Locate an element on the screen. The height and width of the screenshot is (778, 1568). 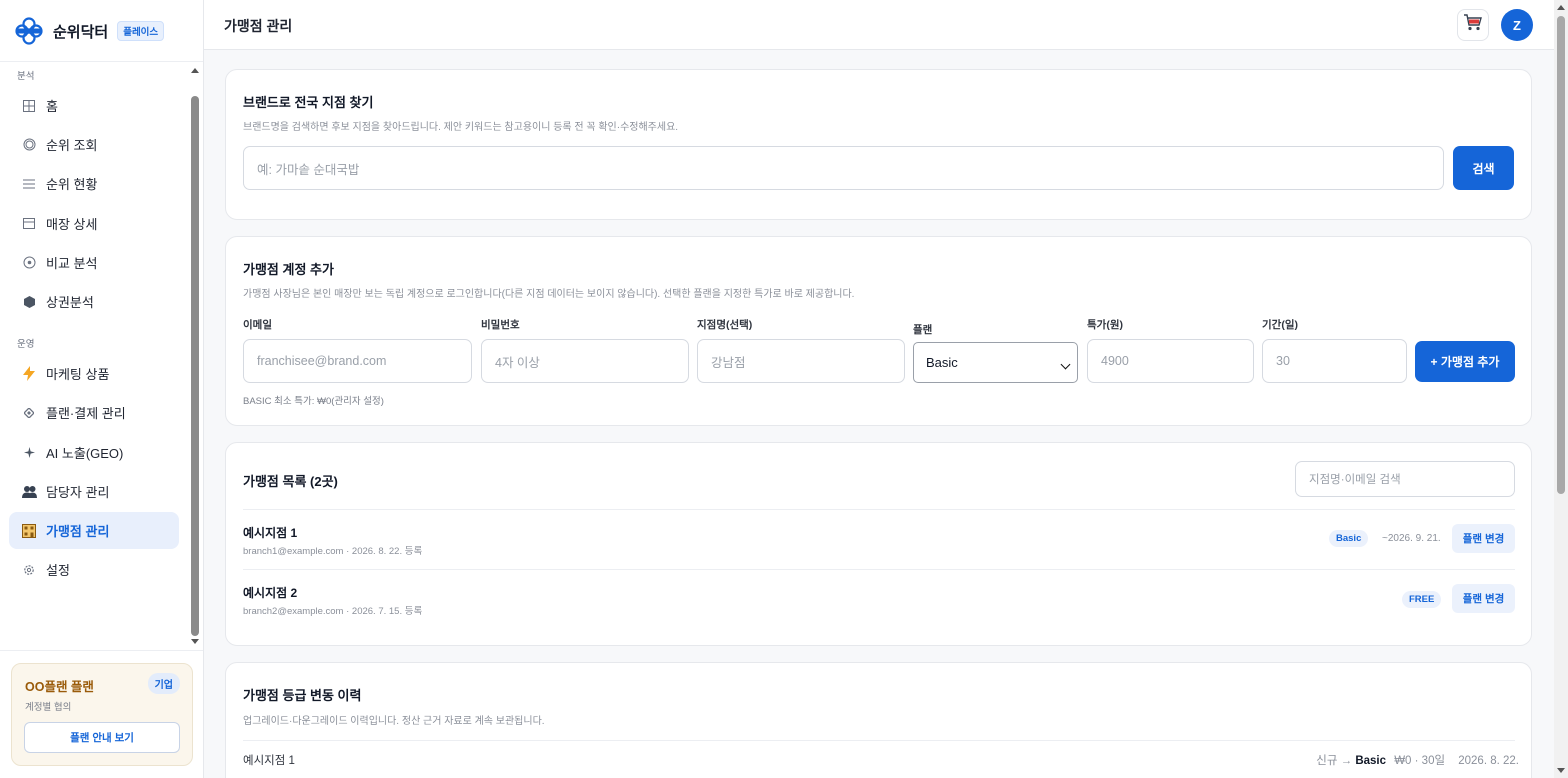
lightning-icon is located at coordinates (29, 374).